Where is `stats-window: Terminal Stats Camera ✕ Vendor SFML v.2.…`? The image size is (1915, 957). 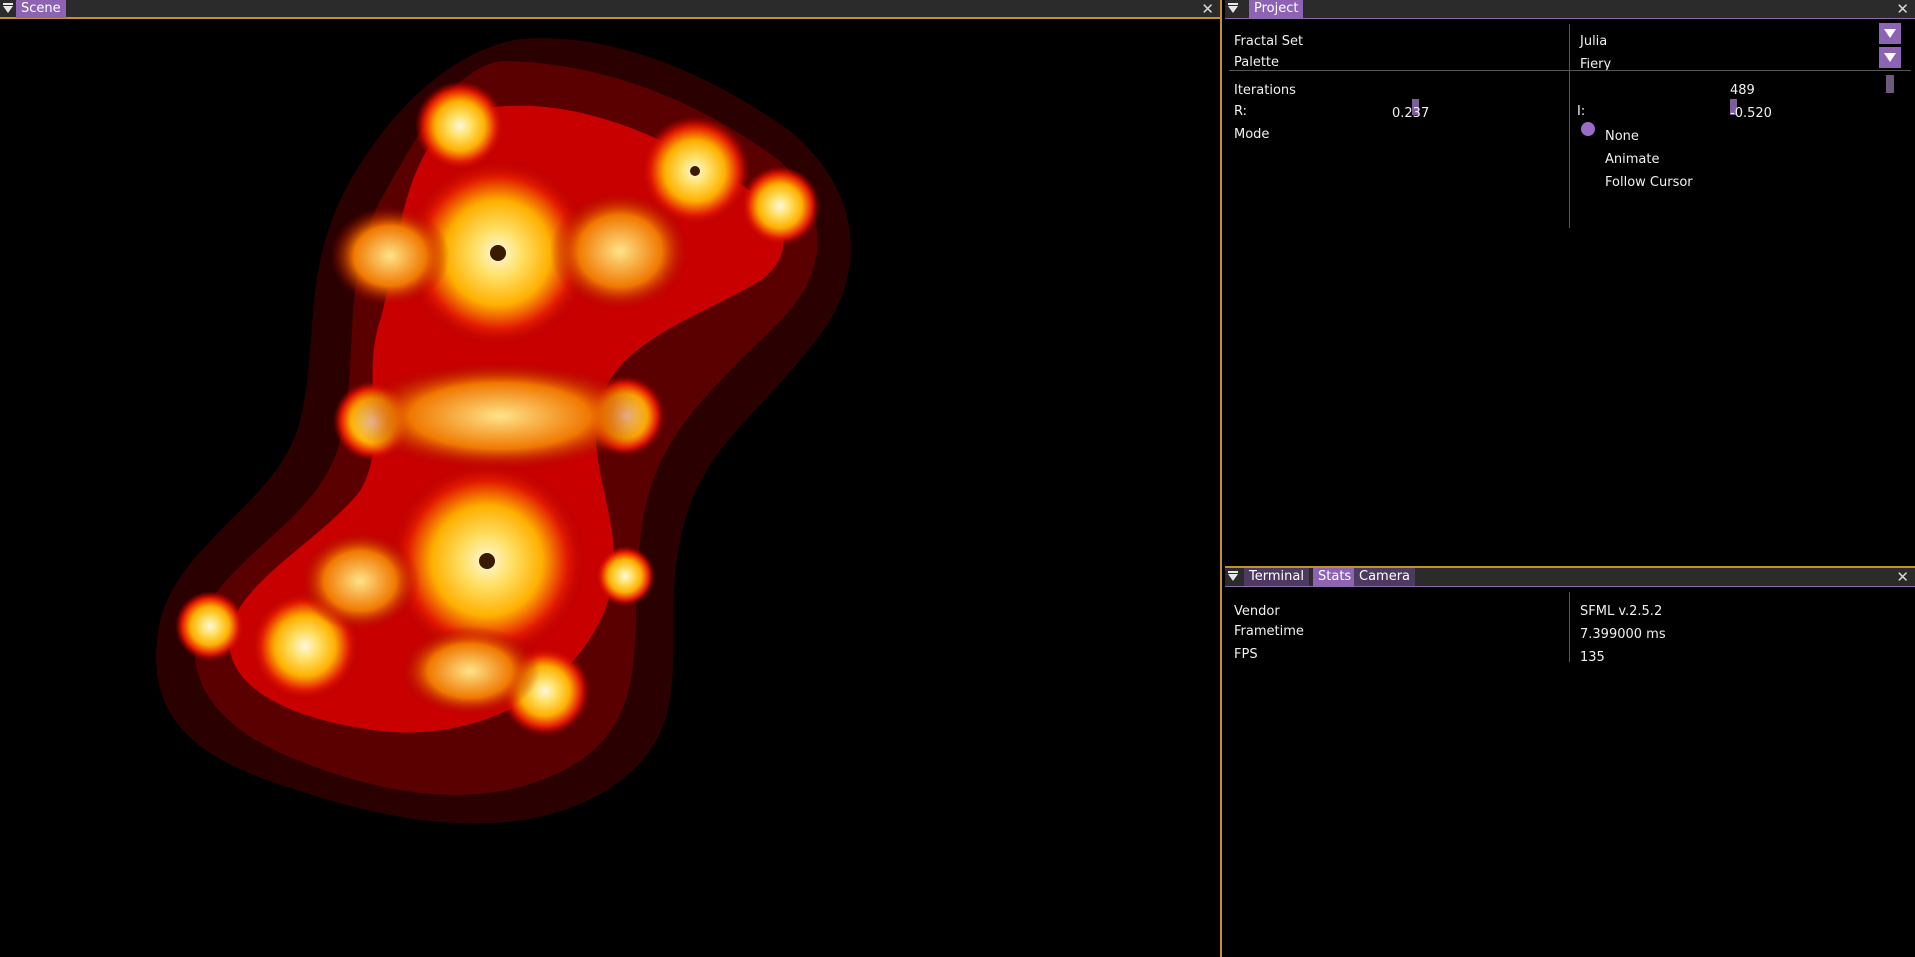
stats-window: Terminal Stats Camera ✕ Vendor SFML v.2.… is located at coordinates (1570, 761).